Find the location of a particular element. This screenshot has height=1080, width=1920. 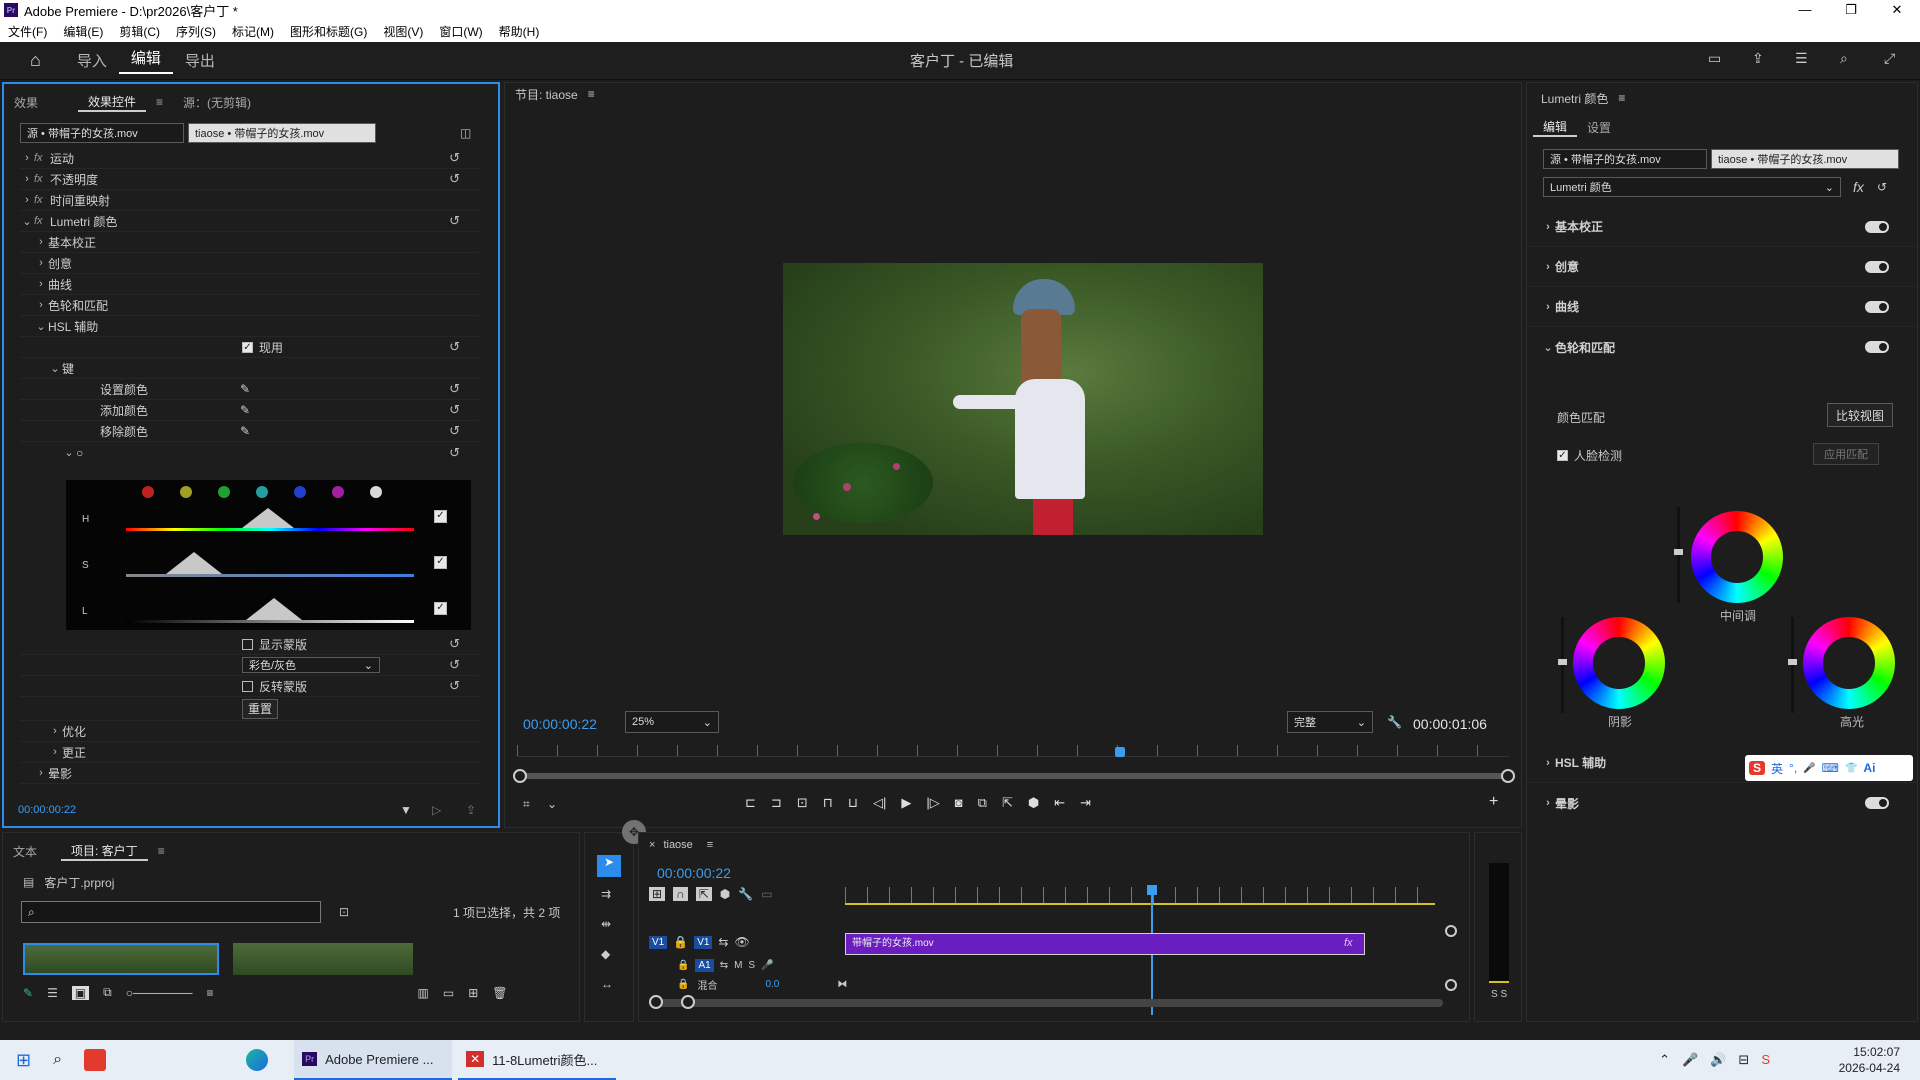

v1-source-patch: V1 is located at coordinates (658, 942).